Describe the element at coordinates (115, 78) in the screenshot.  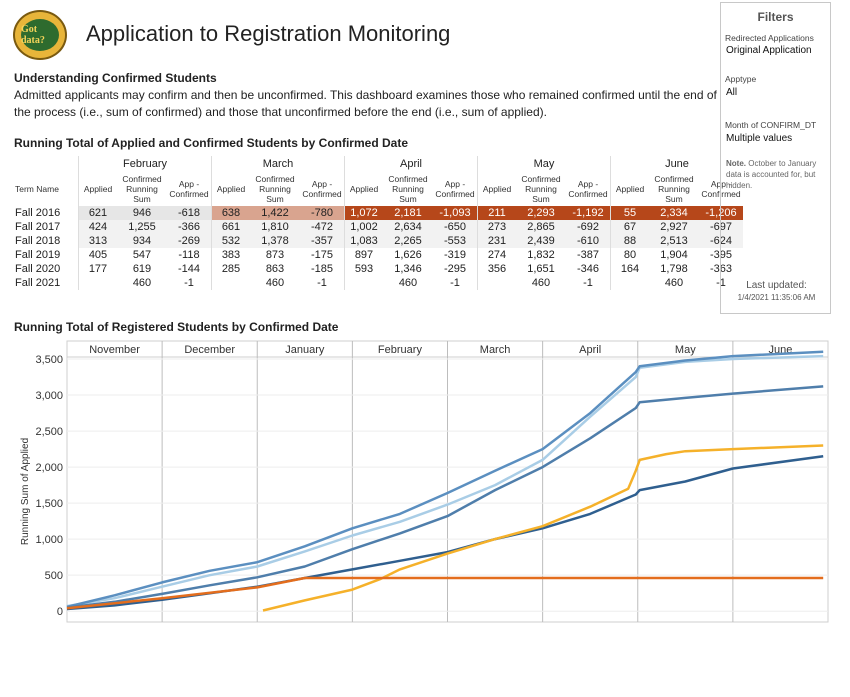
I see `section-heading: Understanding Confirmed Students` at that location.